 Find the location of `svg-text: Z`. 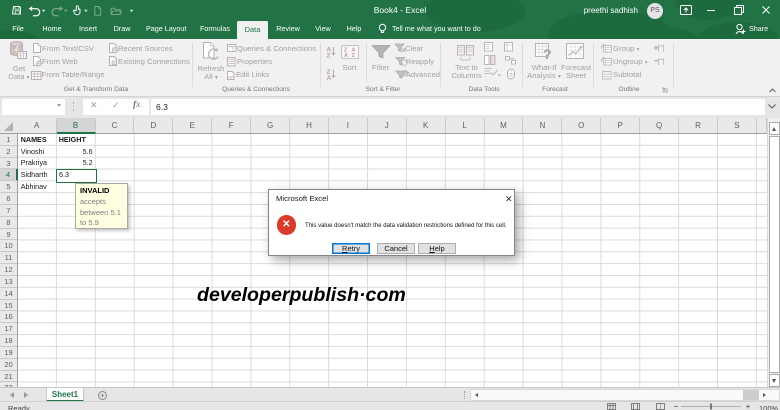

svg-text: Z is located at coordinates (329, 56).